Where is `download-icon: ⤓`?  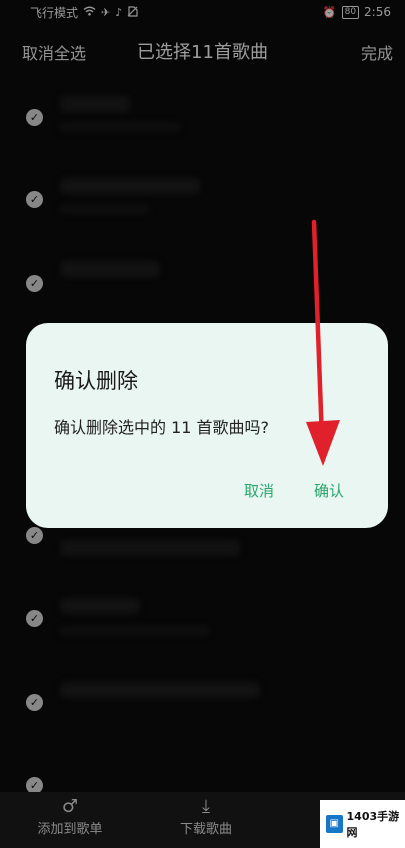 download-icon: ⤓ is located at coordinates (206, 806).